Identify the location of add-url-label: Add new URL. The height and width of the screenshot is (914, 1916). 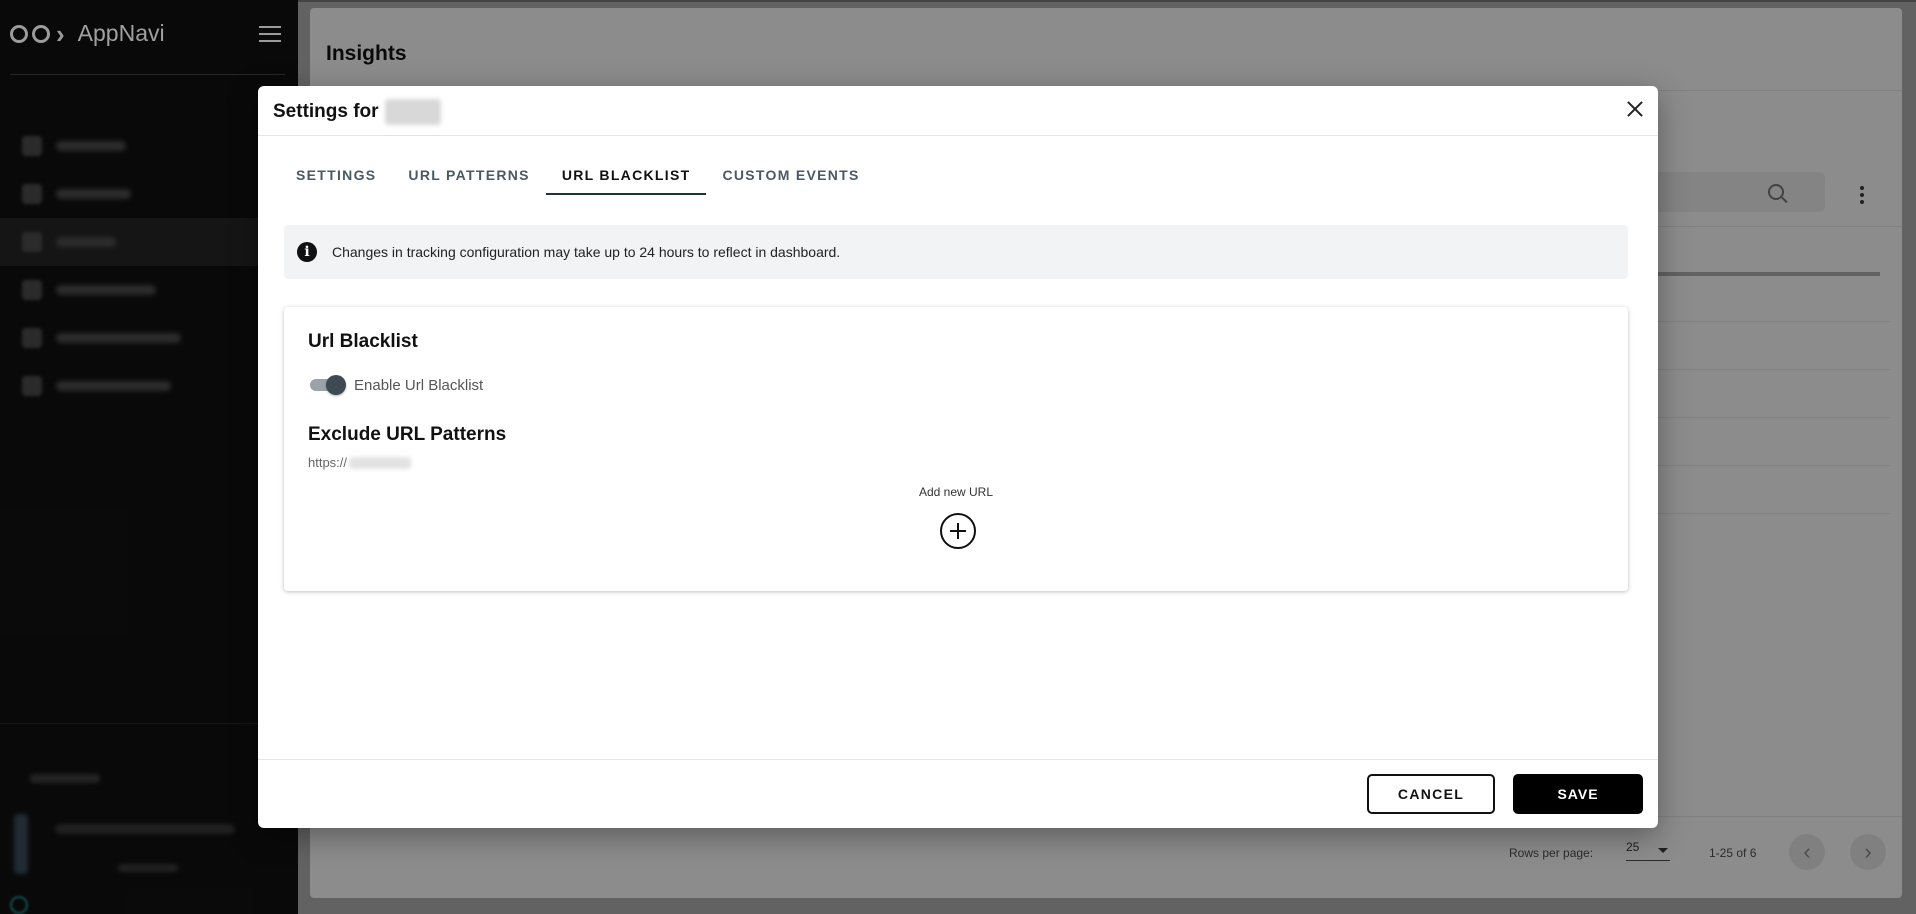
(956, 492).